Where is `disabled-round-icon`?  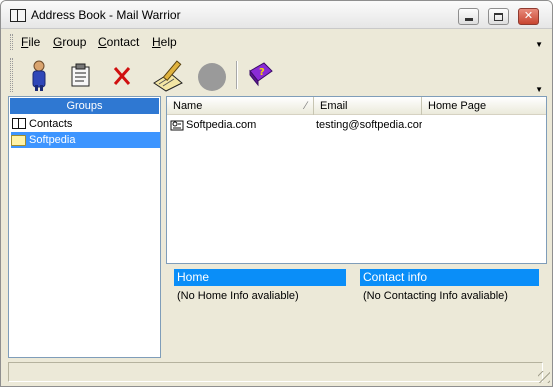
disabled-round-icon is located at coordinates (212, 77).